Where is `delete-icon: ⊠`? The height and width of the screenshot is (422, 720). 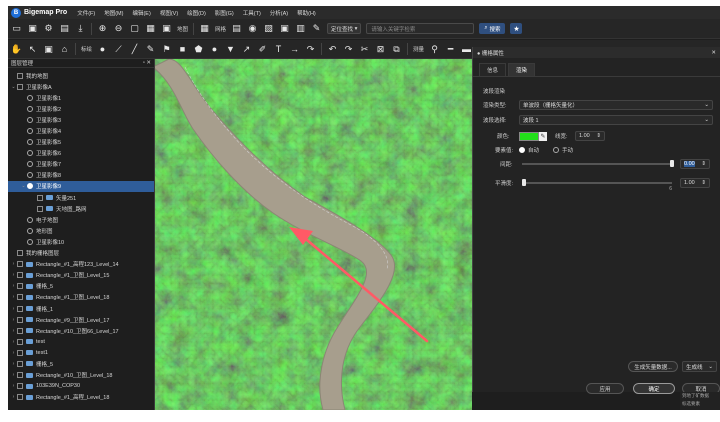
delete-icon: ⊠ is located at coordinates (380, 49).